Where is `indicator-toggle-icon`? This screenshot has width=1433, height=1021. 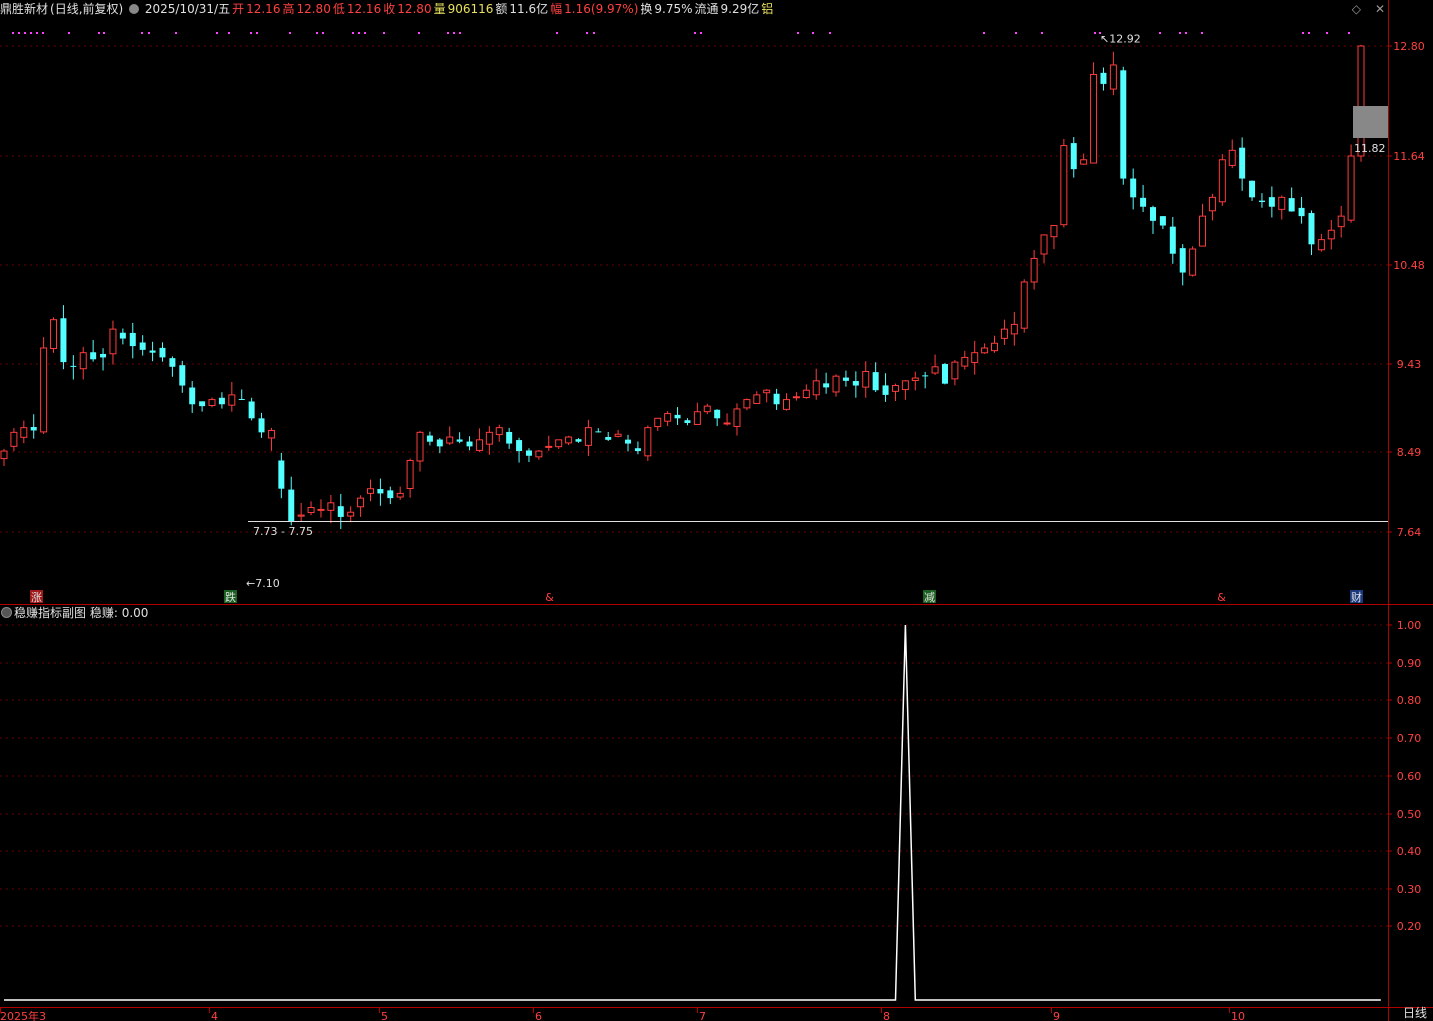
indicator-toggle-icon is located at coordinates (6, 612).